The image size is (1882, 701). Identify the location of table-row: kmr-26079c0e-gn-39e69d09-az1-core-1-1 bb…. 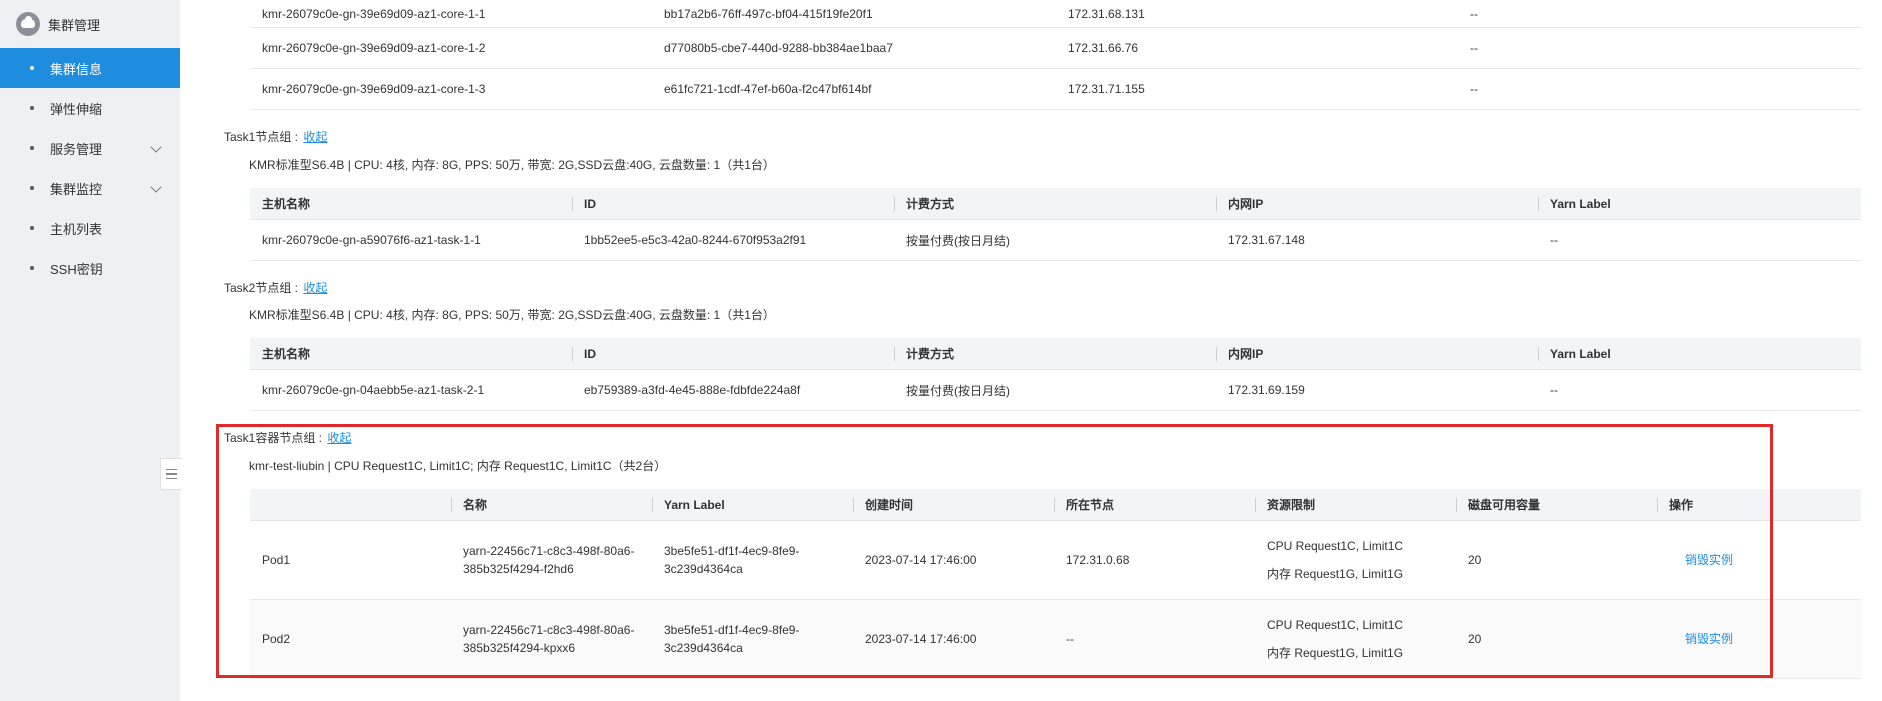
(1055, 14).